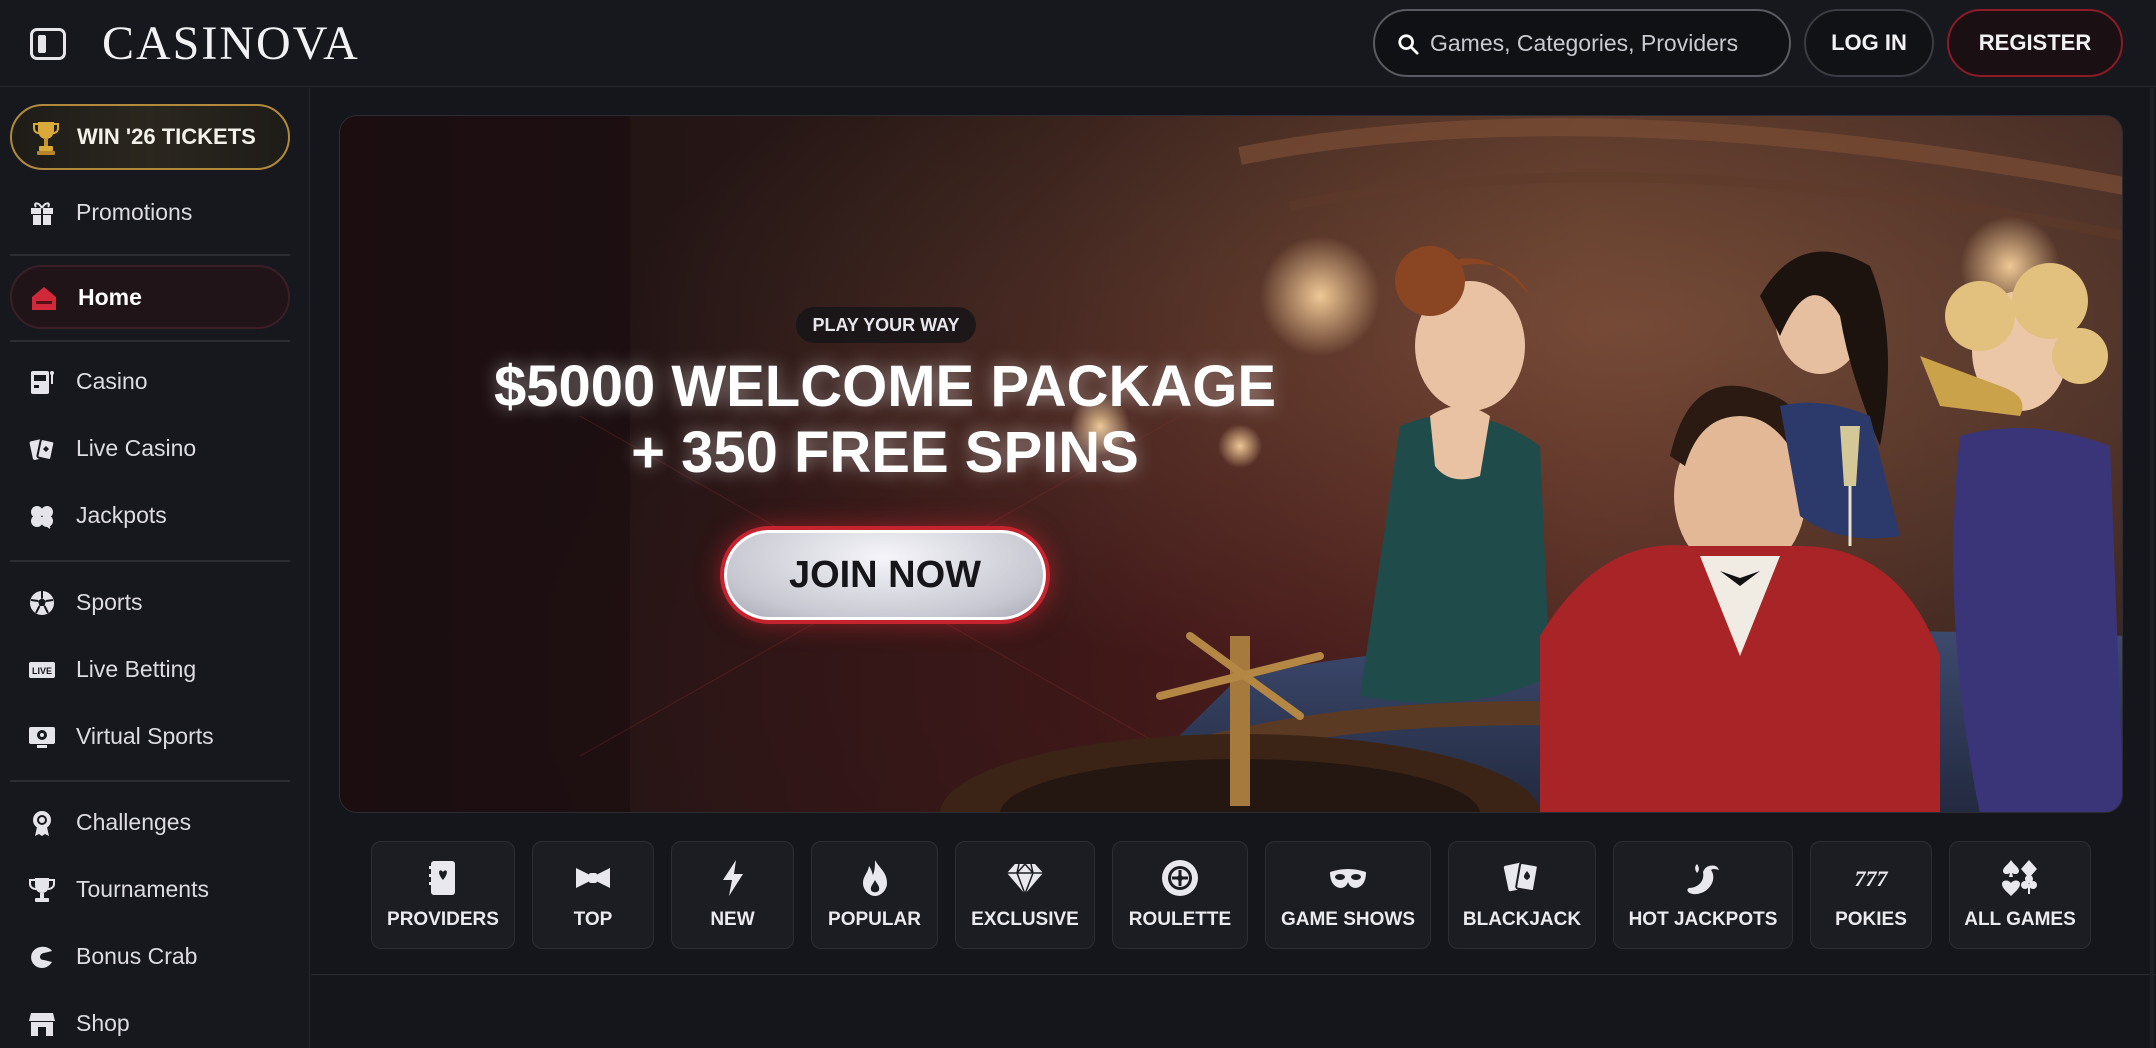  Describe the element at coordinates (112, 381) in the screenshot. I see `sidebar-item-label: Casino` at that location.